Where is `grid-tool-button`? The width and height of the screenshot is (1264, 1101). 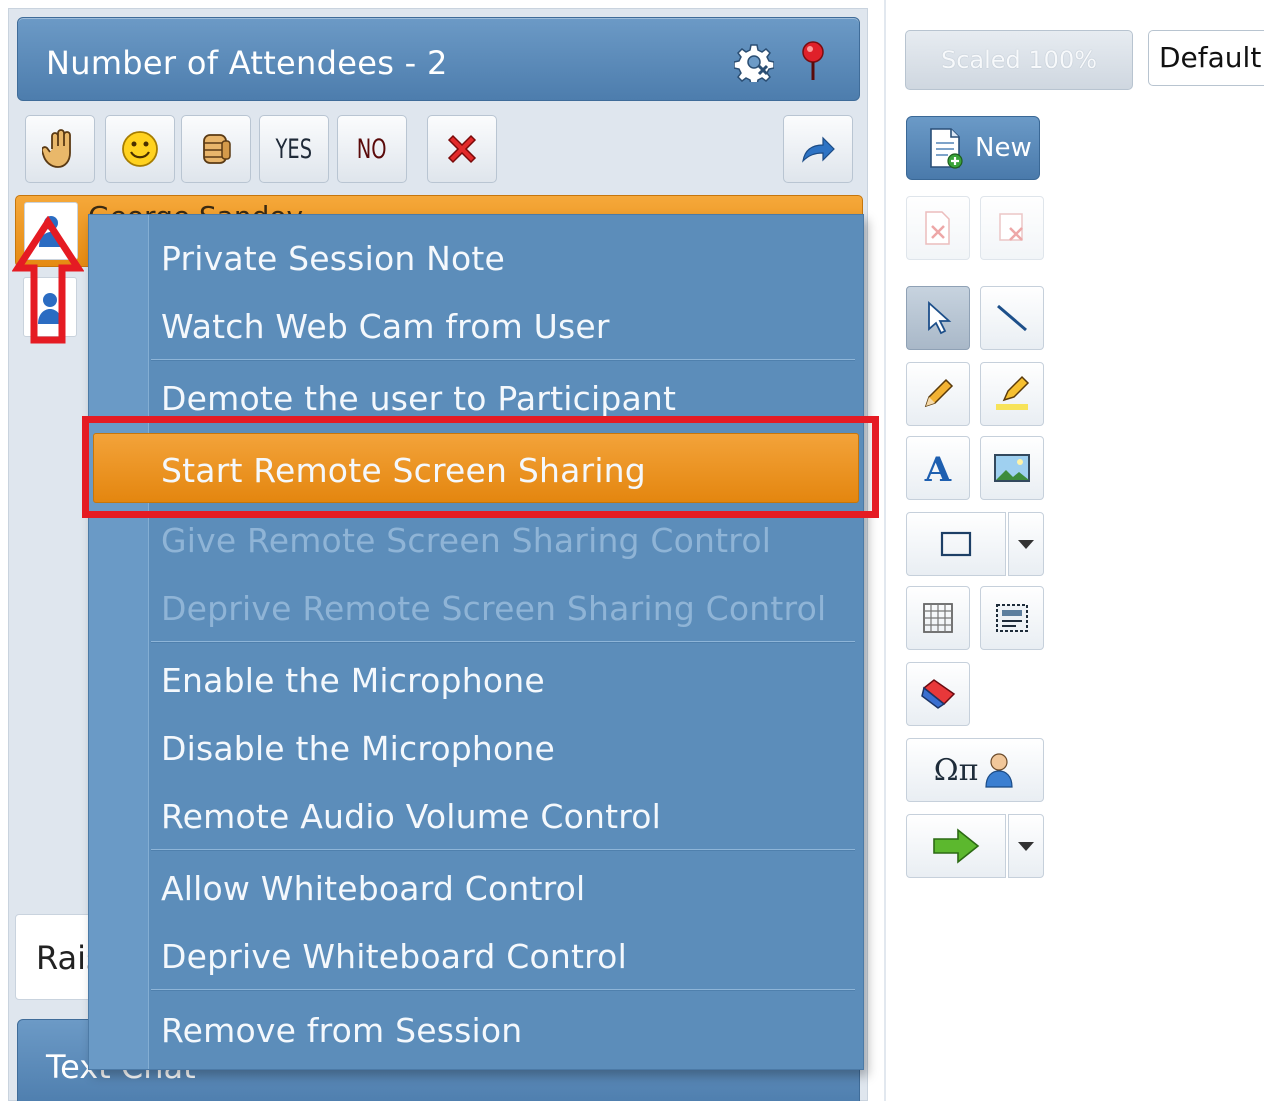
grid-tool-button is located at coordinates (938, 618).